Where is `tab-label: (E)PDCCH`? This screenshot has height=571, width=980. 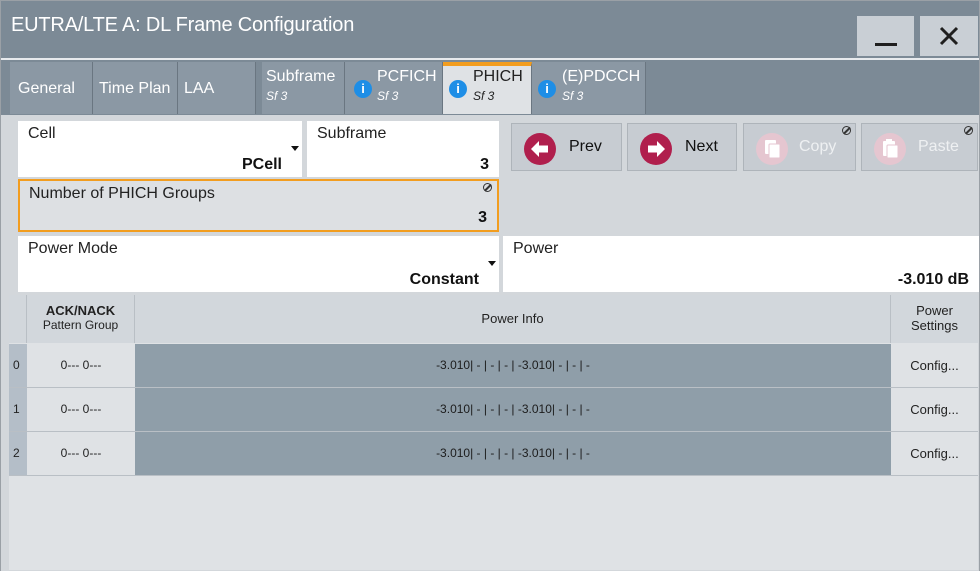
tab-label: (E)PDCCH is located at coordinates (601, 76).